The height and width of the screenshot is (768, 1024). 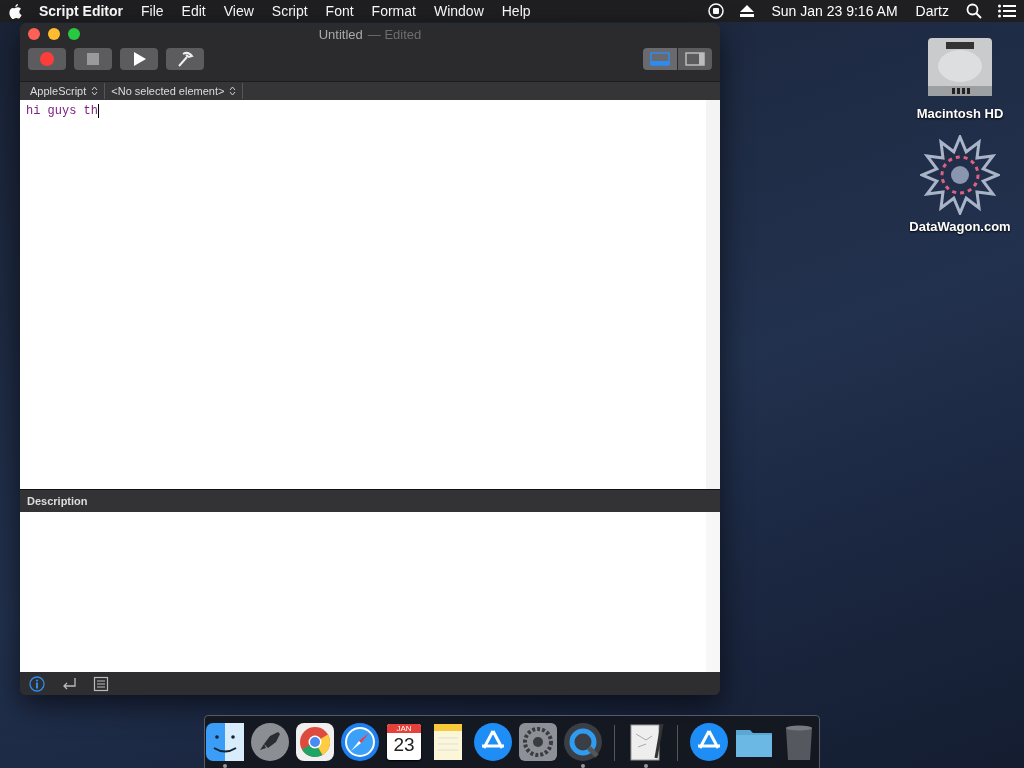 What do you see at coordinates (315, 742) in the screenshot?
I see `browser-logo-icon` at bounding box center [315, 742].